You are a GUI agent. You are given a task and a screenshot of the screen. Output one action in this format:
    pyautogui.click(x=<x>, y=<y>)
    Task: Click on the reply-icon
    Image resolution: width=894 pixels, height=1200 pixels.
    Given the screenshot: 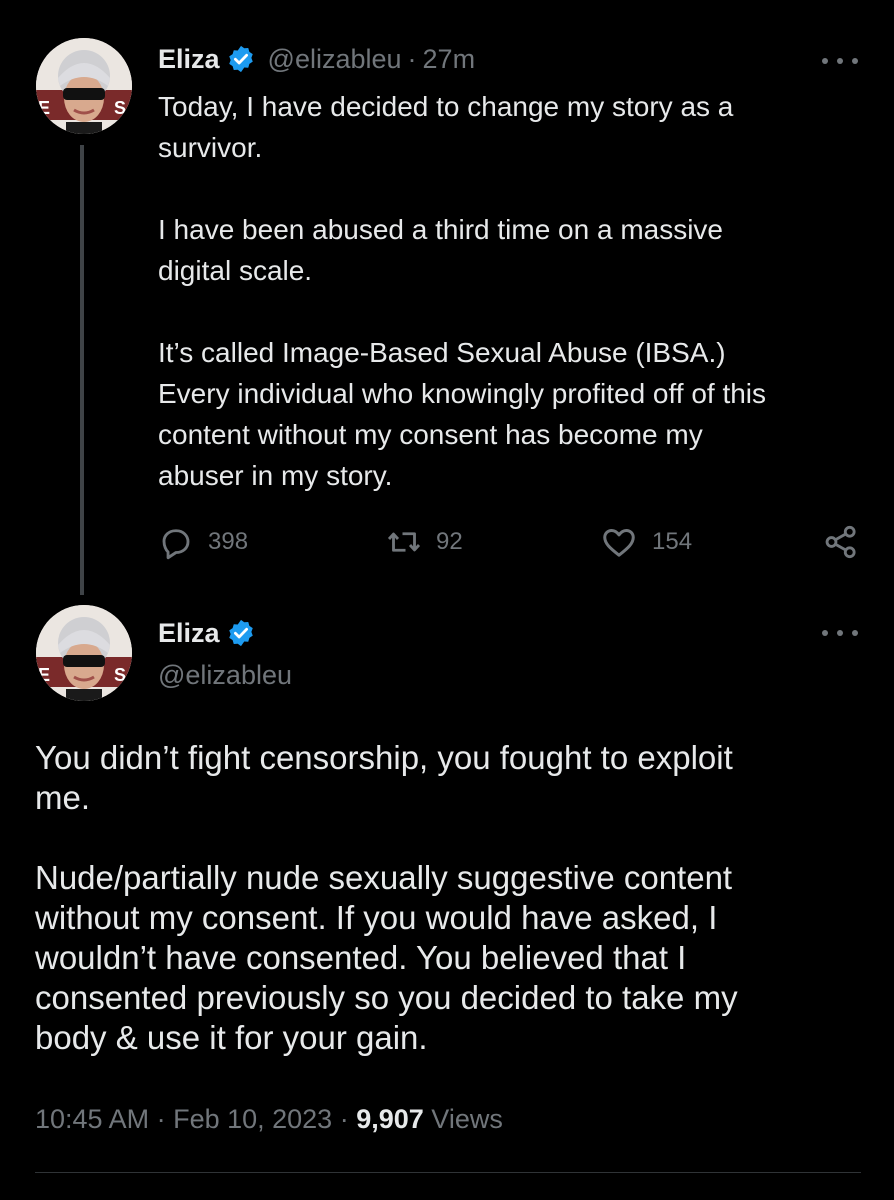 What is the action you would take?
    pyautogui.click(x=176, y=544)
    